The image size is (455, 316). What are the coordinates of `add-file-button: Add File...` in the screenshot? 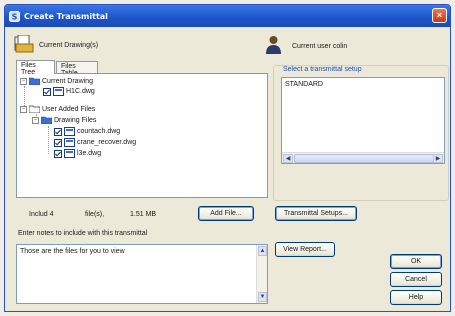 It's located at (226, 213).